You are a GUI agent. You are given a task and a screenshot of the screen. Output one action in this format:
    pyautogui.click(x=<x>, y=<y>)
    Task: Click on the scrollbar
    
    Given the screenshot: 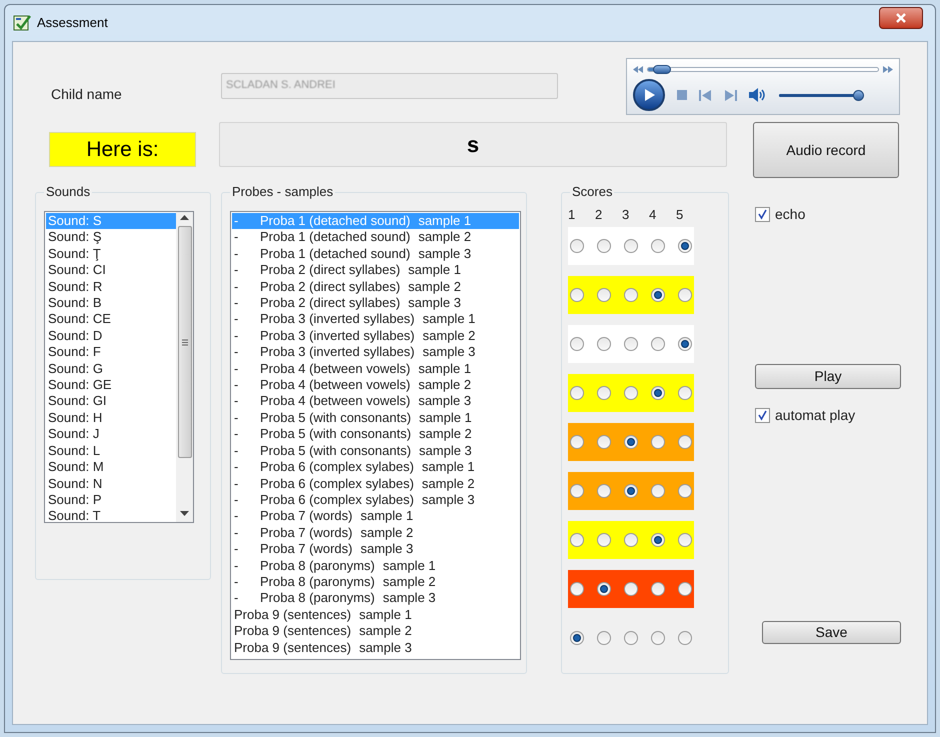 What is the action you would take?
    pyautogui.click(x=184, y=367)
    